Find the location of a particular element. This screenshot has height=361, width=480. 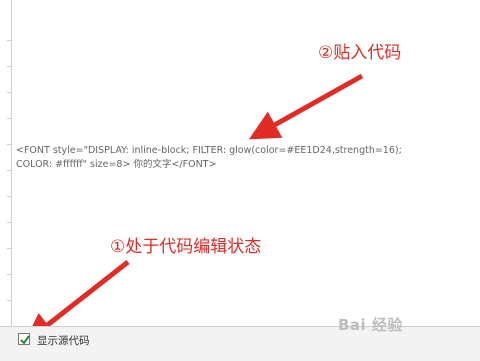

watermark-logo: Bai 经验 is located at coordinates (370, 325).